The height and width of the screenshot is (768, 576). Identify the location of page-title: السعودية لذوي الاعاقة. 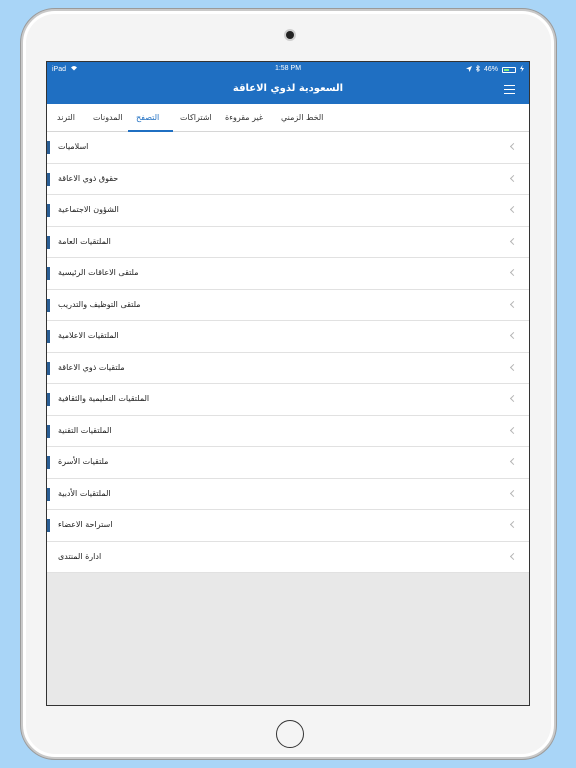
(288, 88).